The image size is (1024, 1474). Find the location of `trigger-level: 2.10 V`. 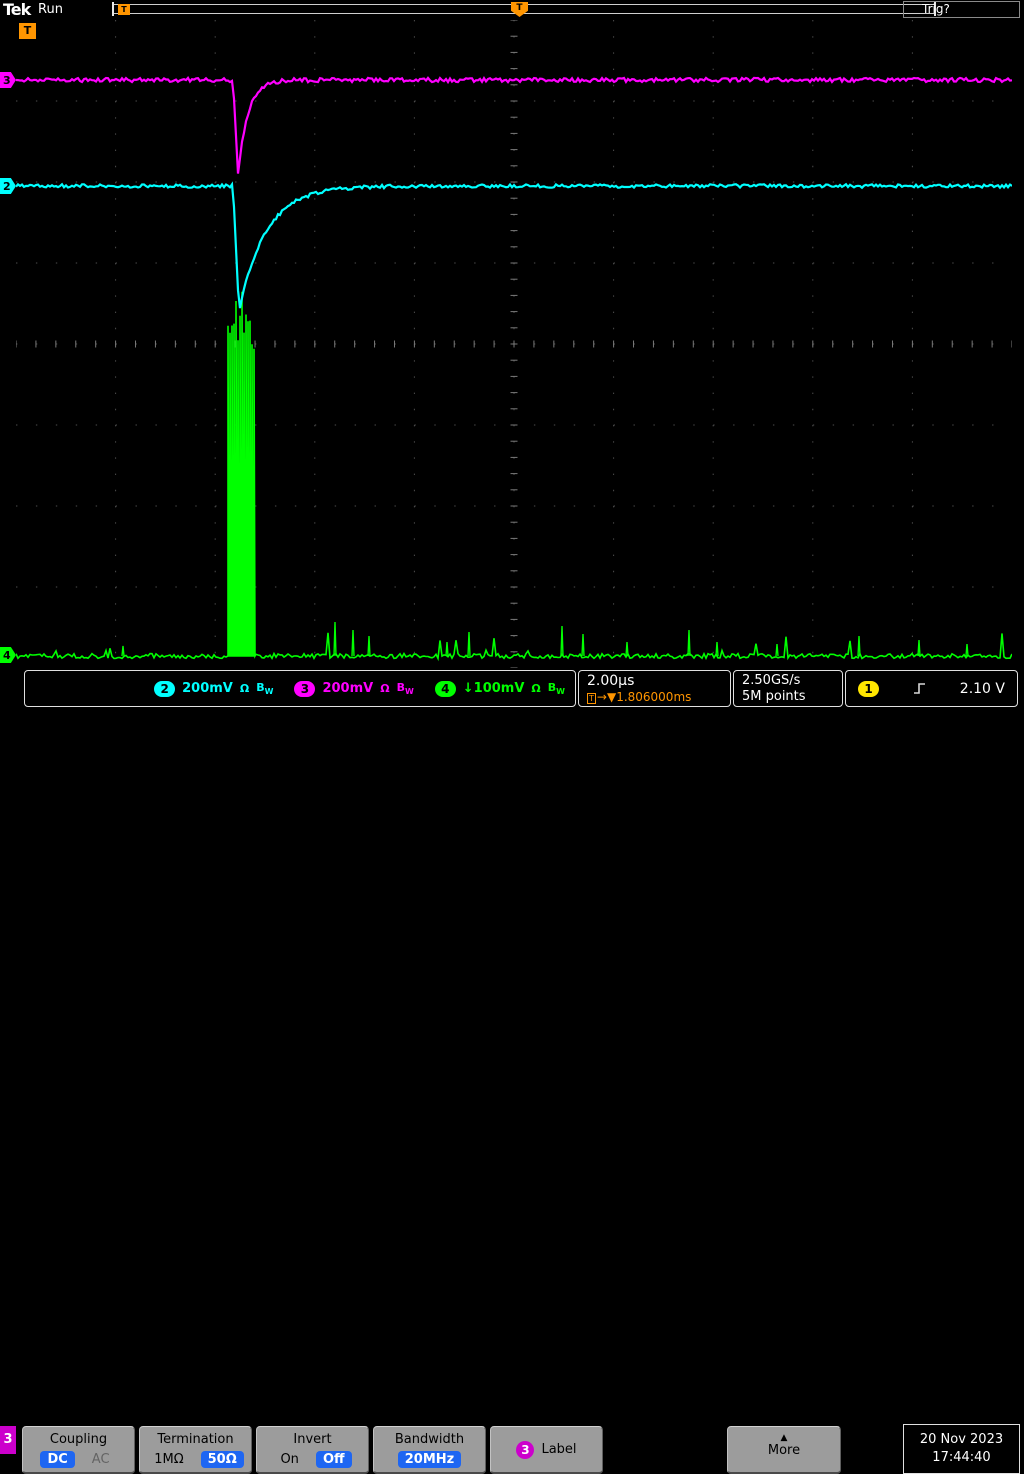

trigger-level: 2.10 V is located at coordinates (982, 688).